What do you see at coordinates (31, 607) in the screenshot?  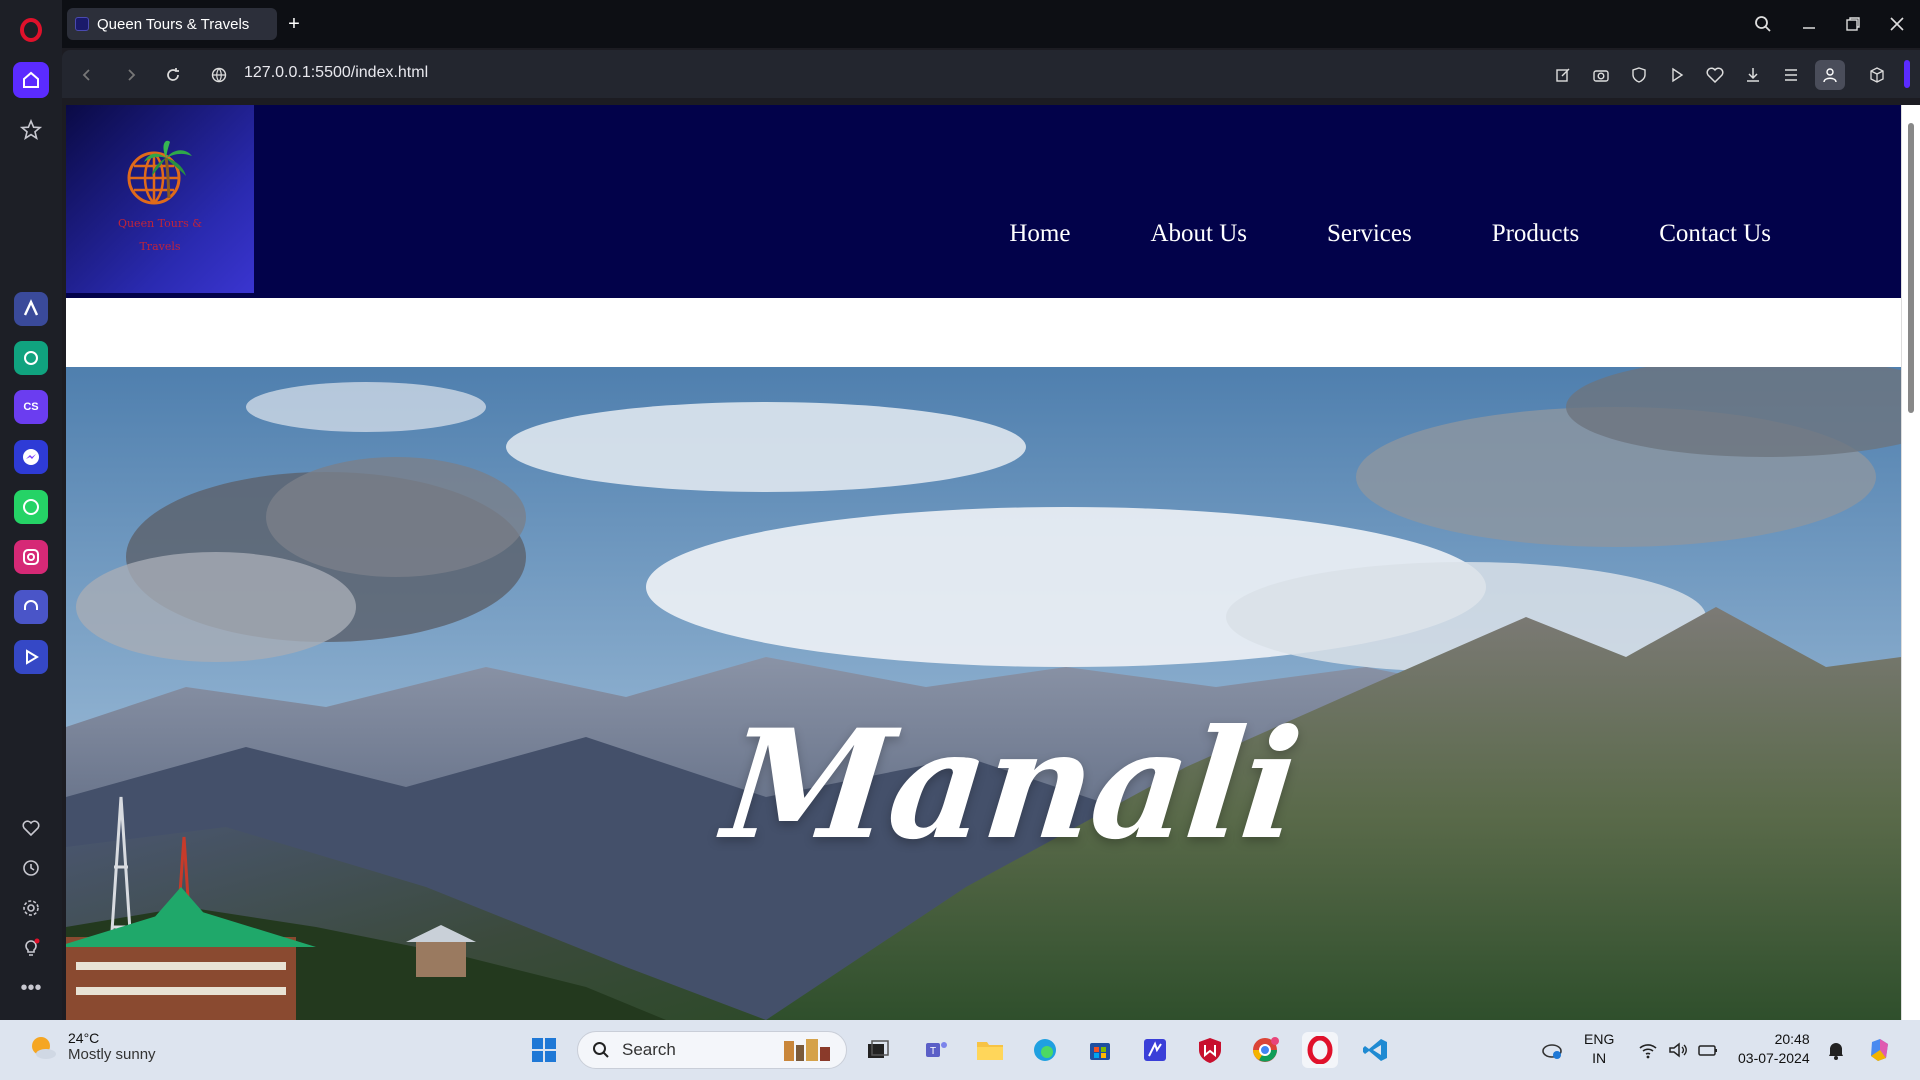 I see `music-player-icon` at bounding box center [31, 607].